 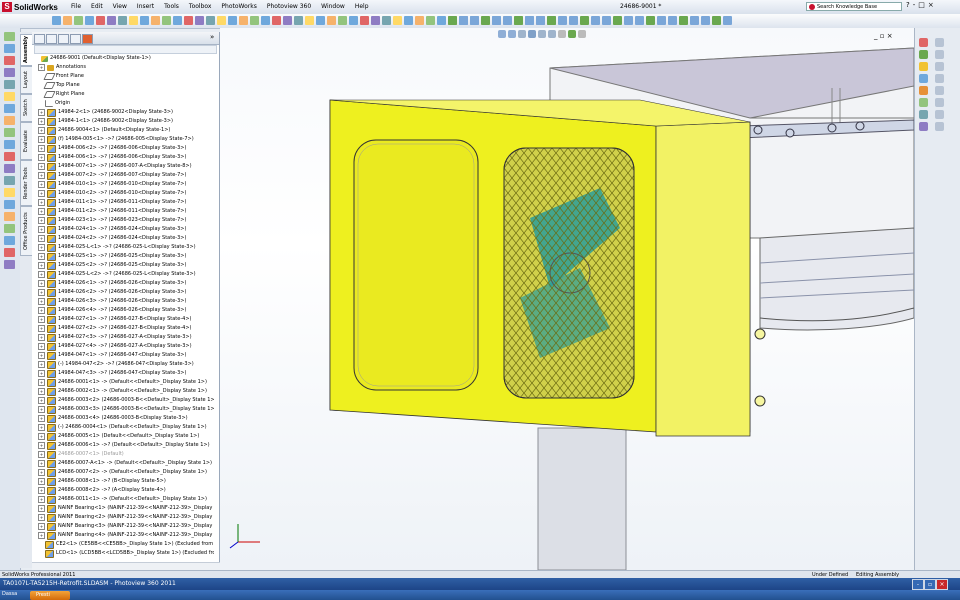 What do you see at coordinates (200, 6) in the screenshot?
I see `menu-toolbox: Toolbox` at bounding box center [200, 6].